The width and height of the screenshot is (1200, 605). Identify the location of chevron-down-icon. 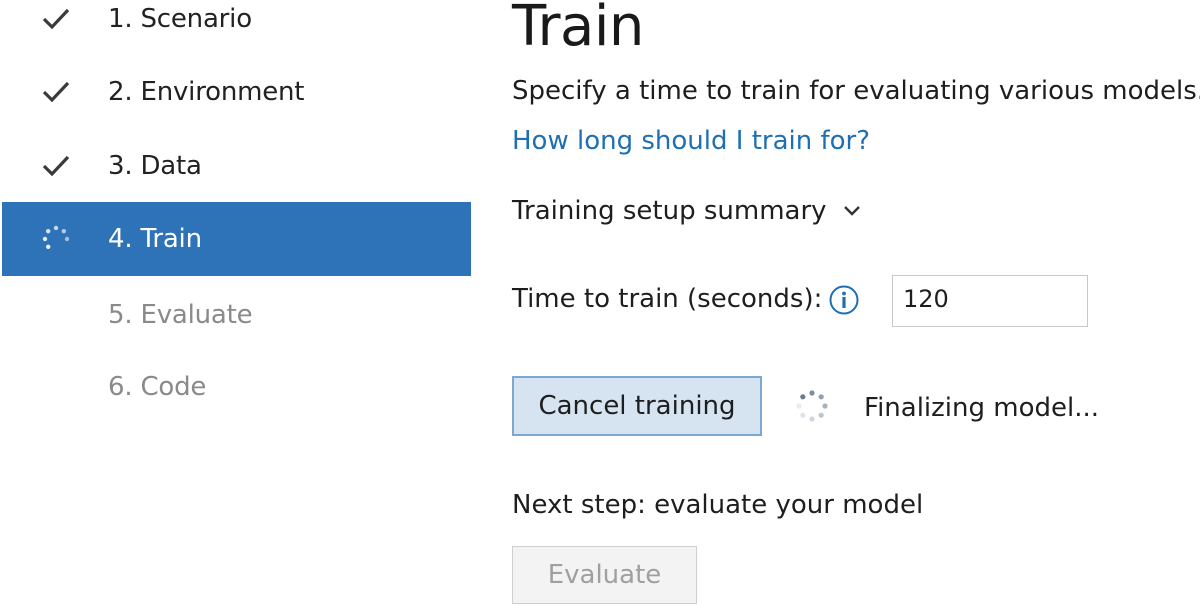
(852, 211).